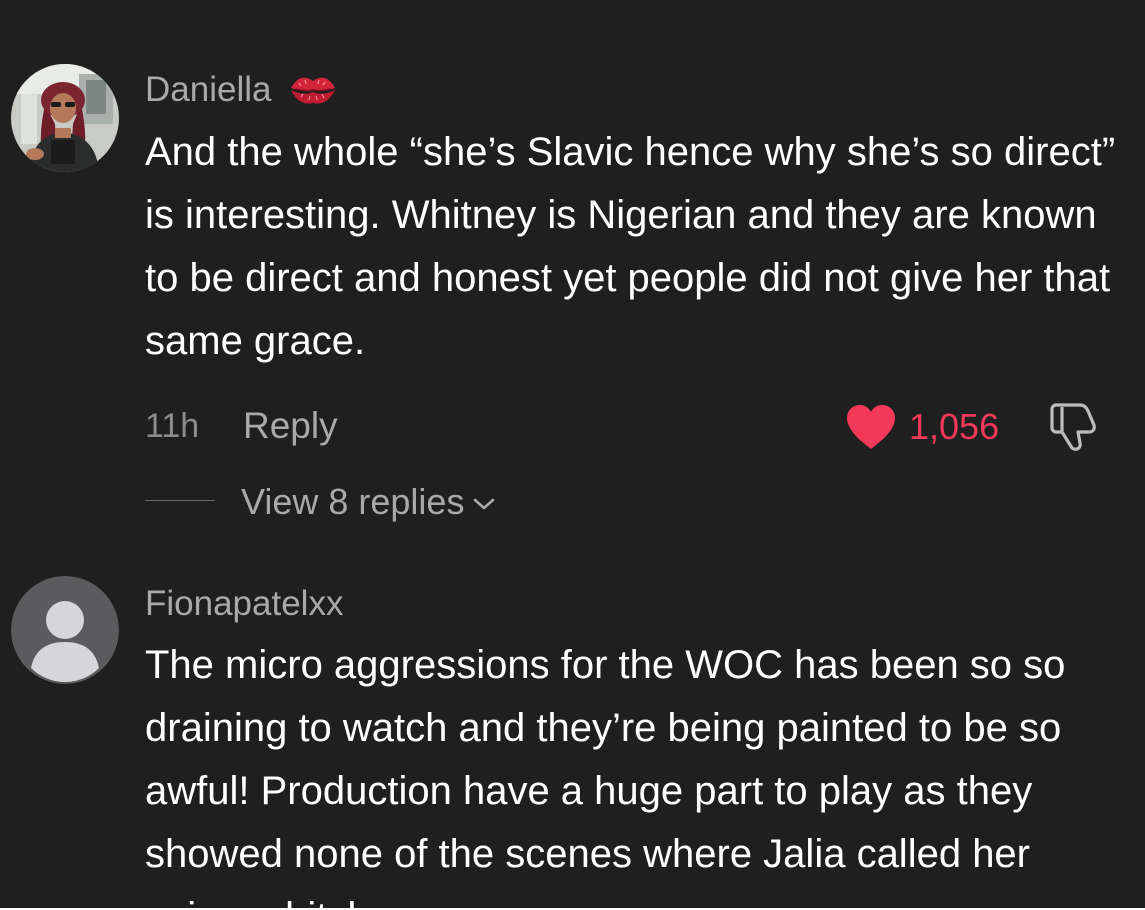 The width and height of the screenshot is (1145, 910). I want to click on view-replies-button: View 8 replies, so click(368, 502).